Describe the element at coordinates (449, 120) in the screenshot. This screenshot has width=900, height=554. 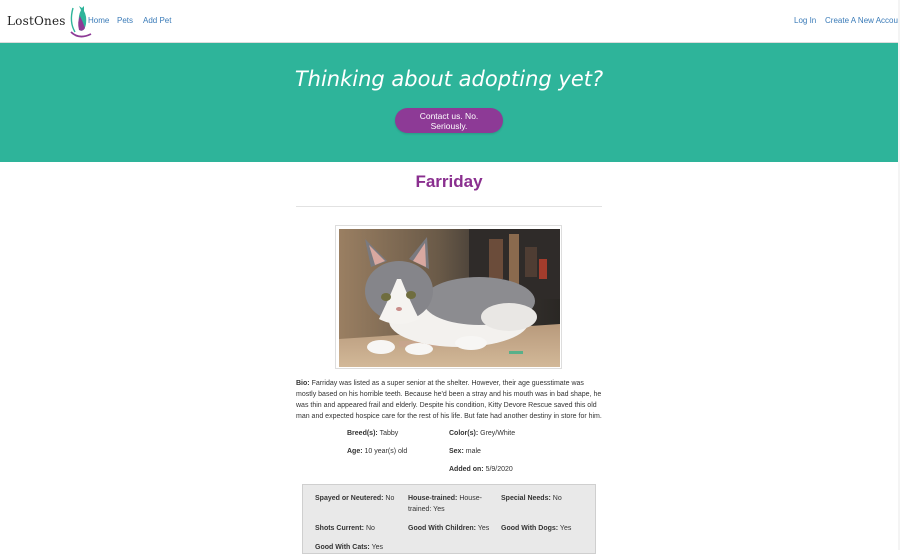
I see `contact-us-button: Contact us. No. Seriously.` at that location.